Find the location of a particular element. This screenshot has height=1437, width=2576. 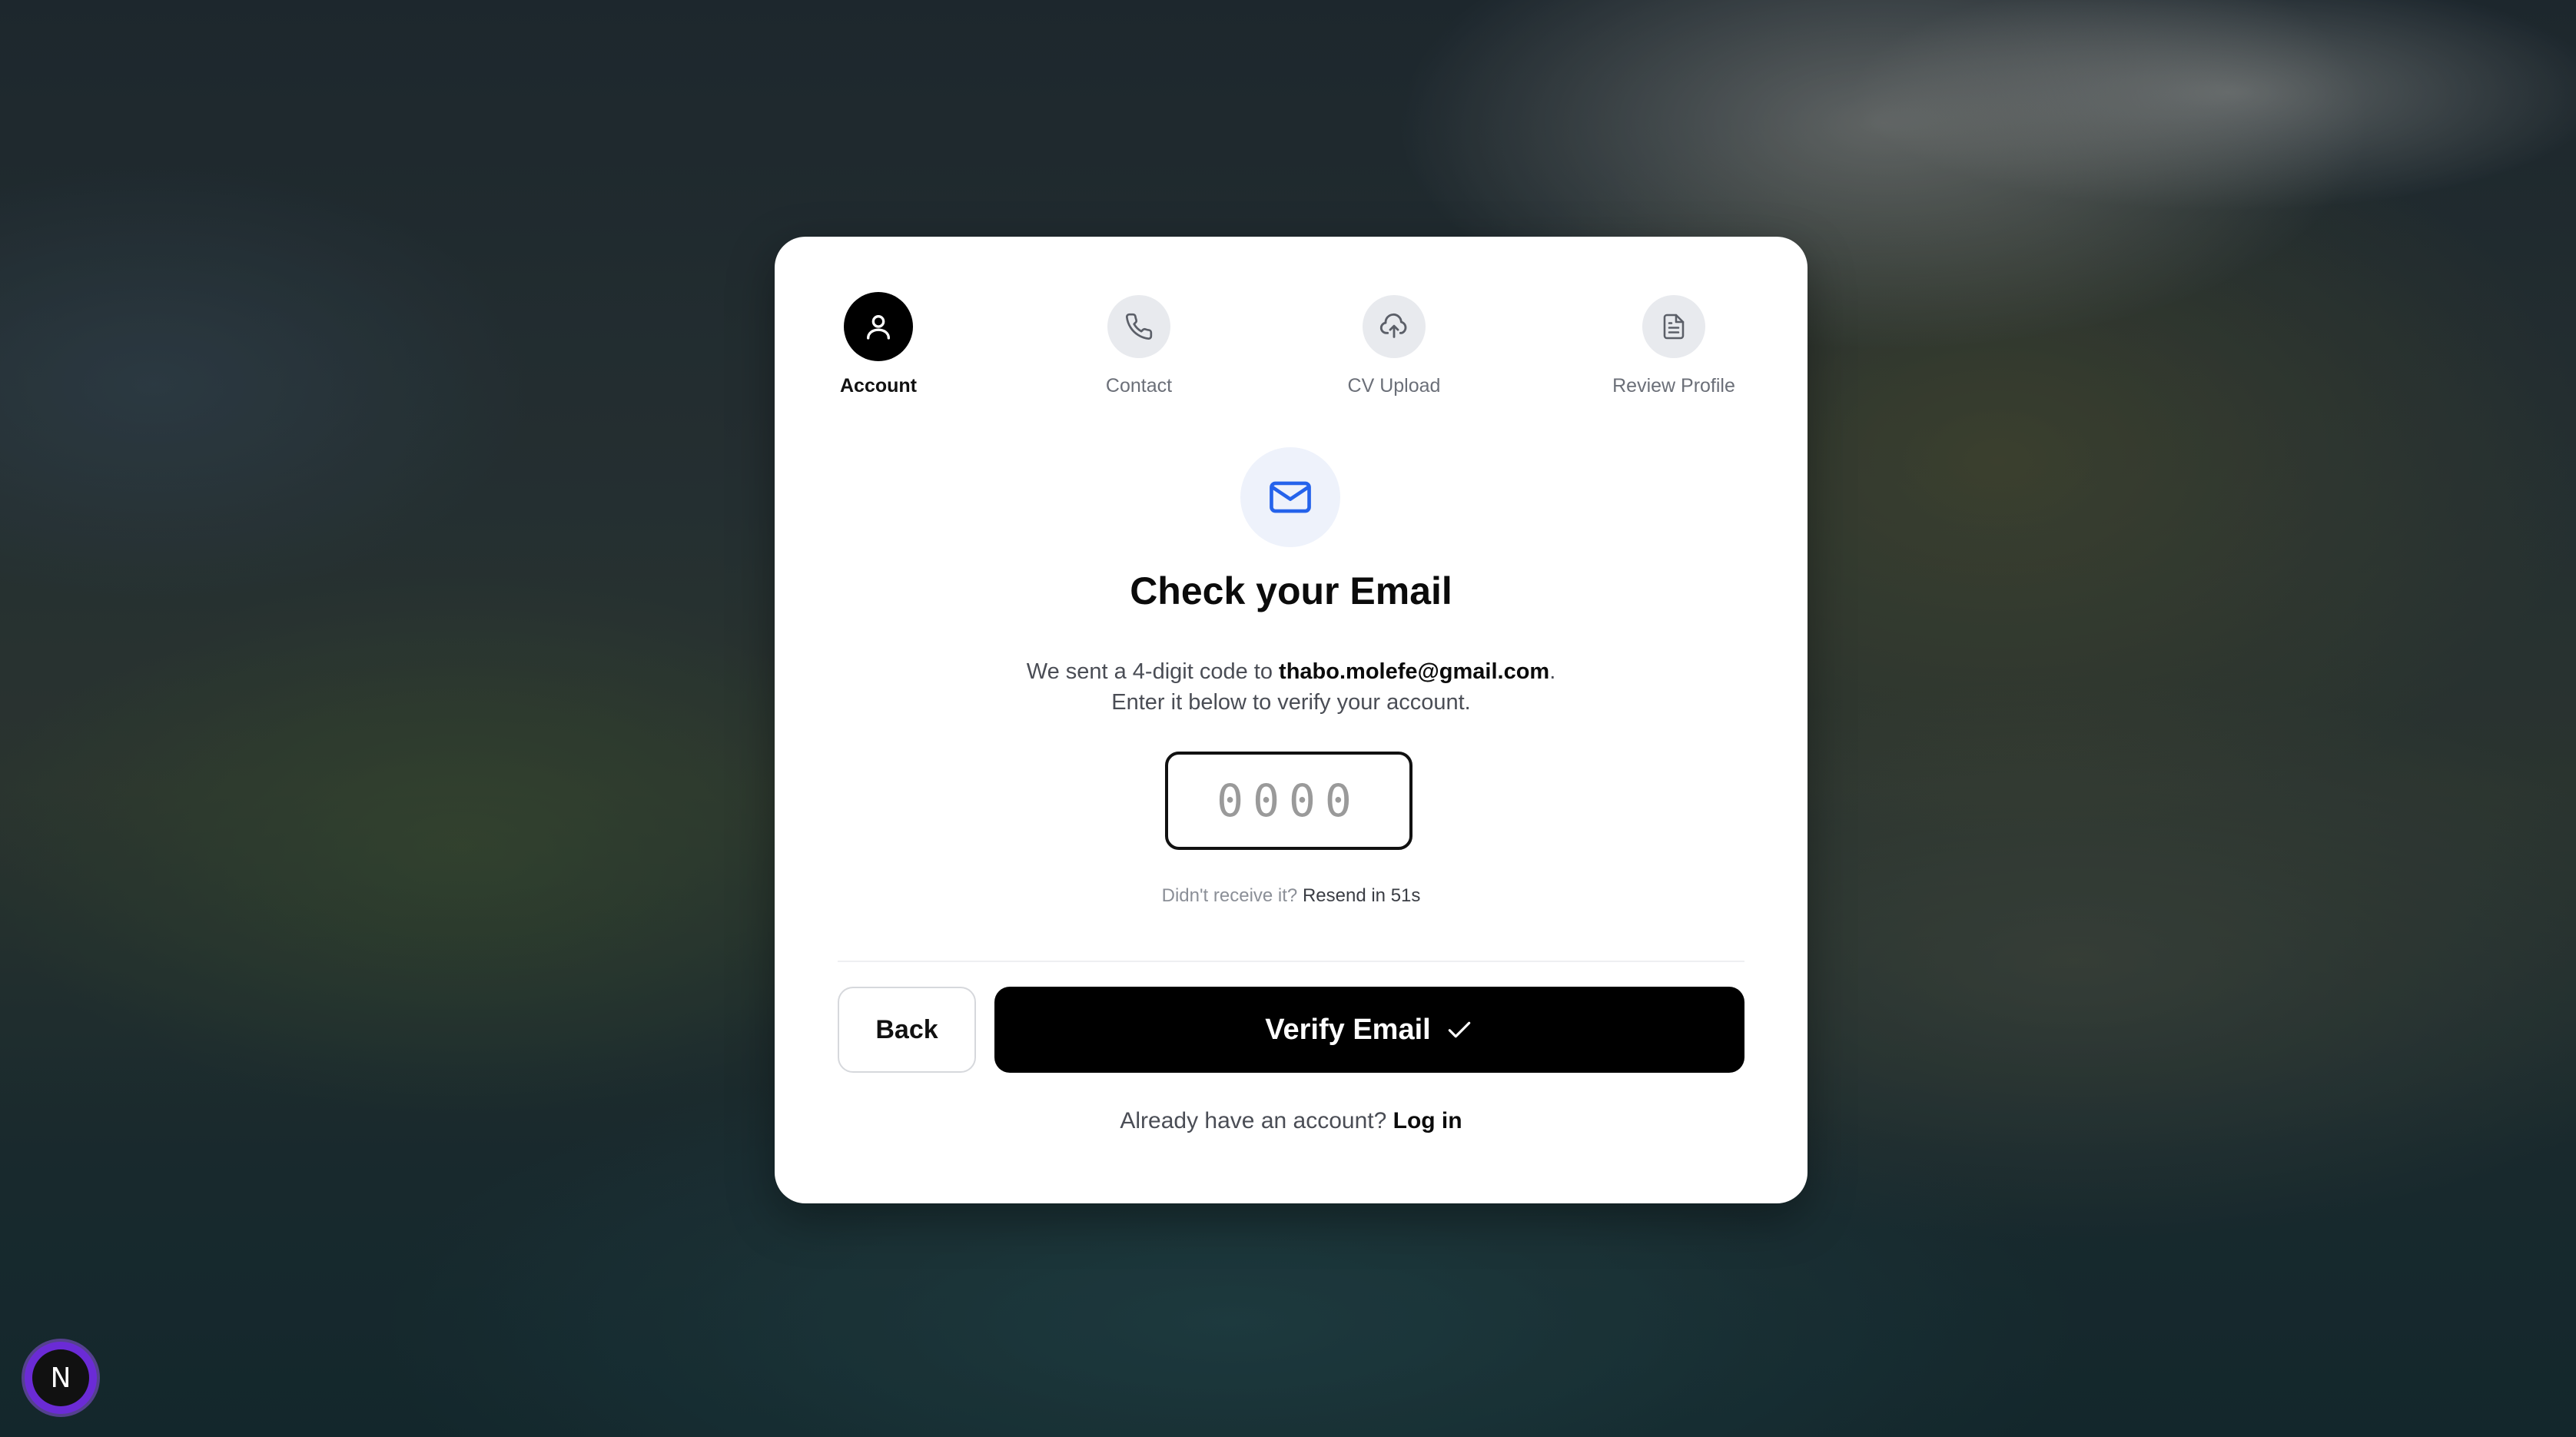

dev-tools-badge: N is located at coordinates (61, 1378).